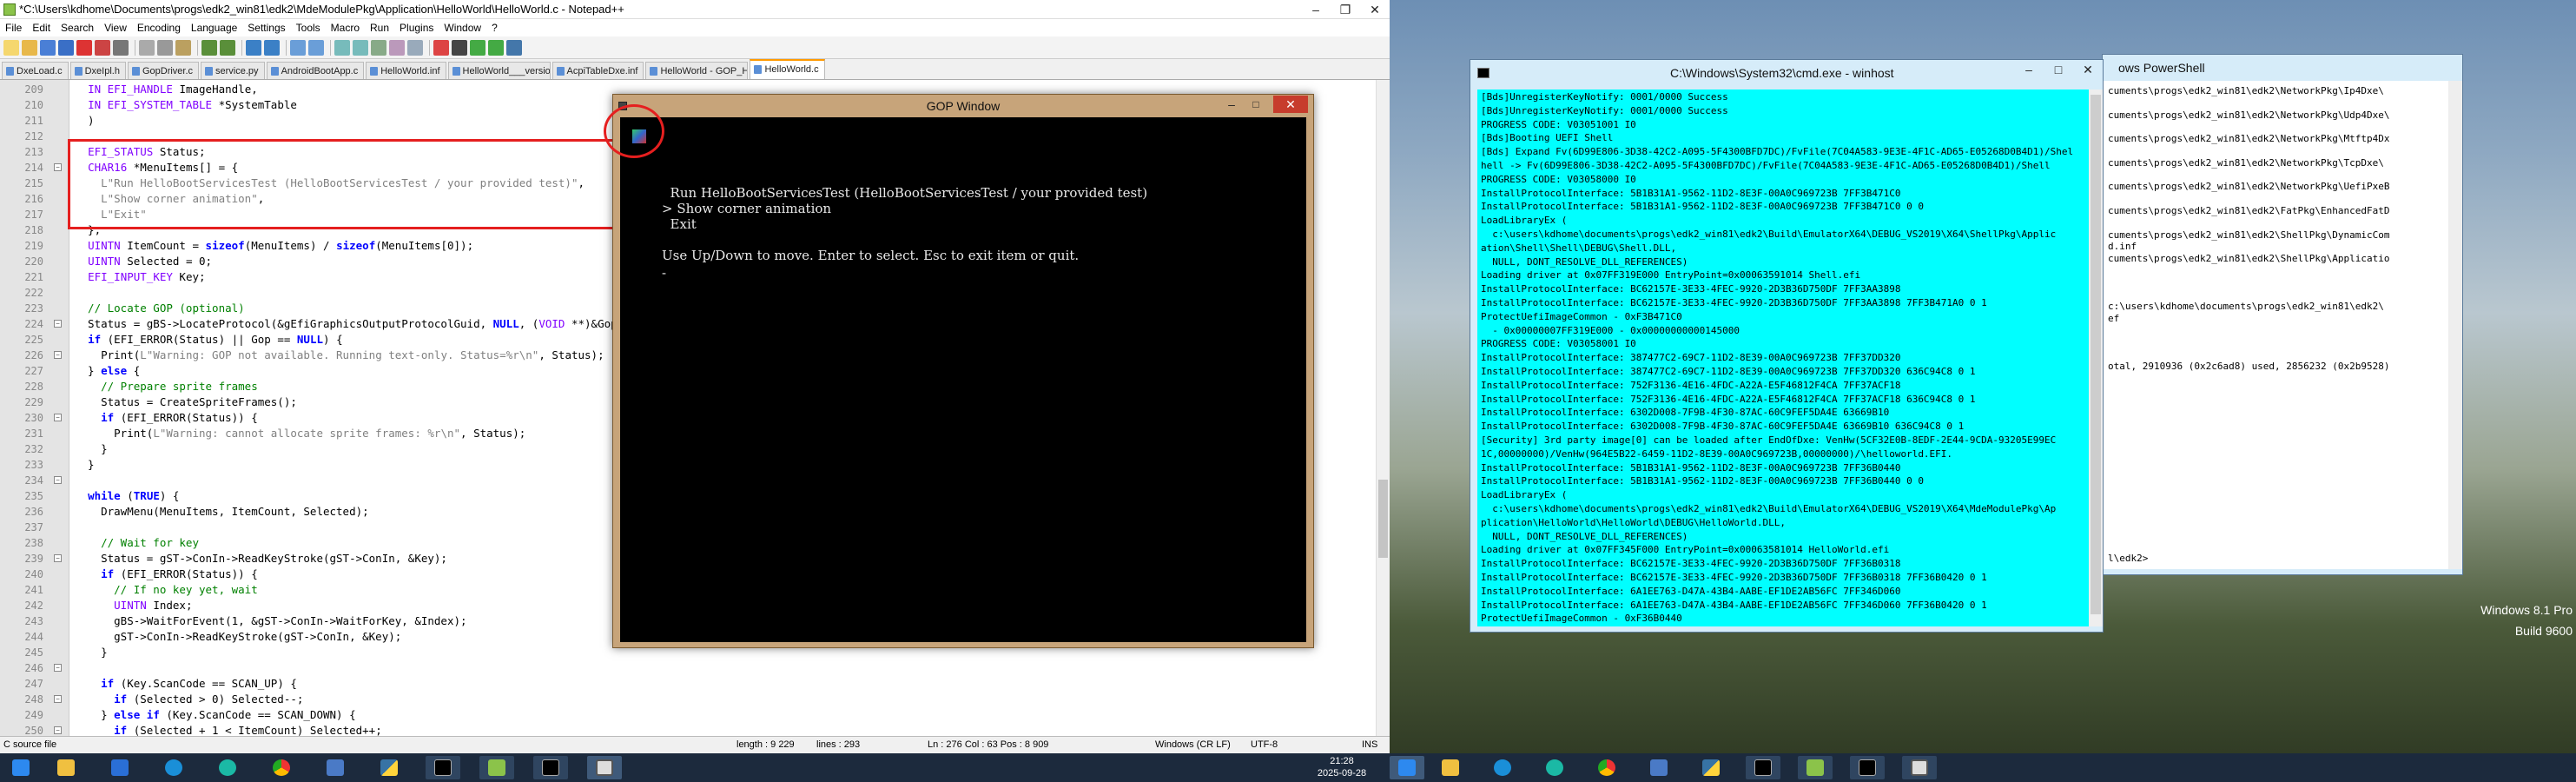 Image resolution: width=2576 pixels, height=782 pixels. Describe the element at coordinates (42, 28) in the screenshot. I see `menu-edit: Edit` at that location.